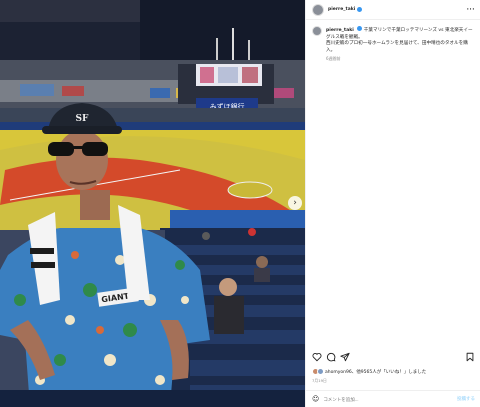 The height and width of the screenshot is (407, 480). Describe the element at coordinates (333, 59) in the screenshot. I see `caption-time: 6週間前` at that location.